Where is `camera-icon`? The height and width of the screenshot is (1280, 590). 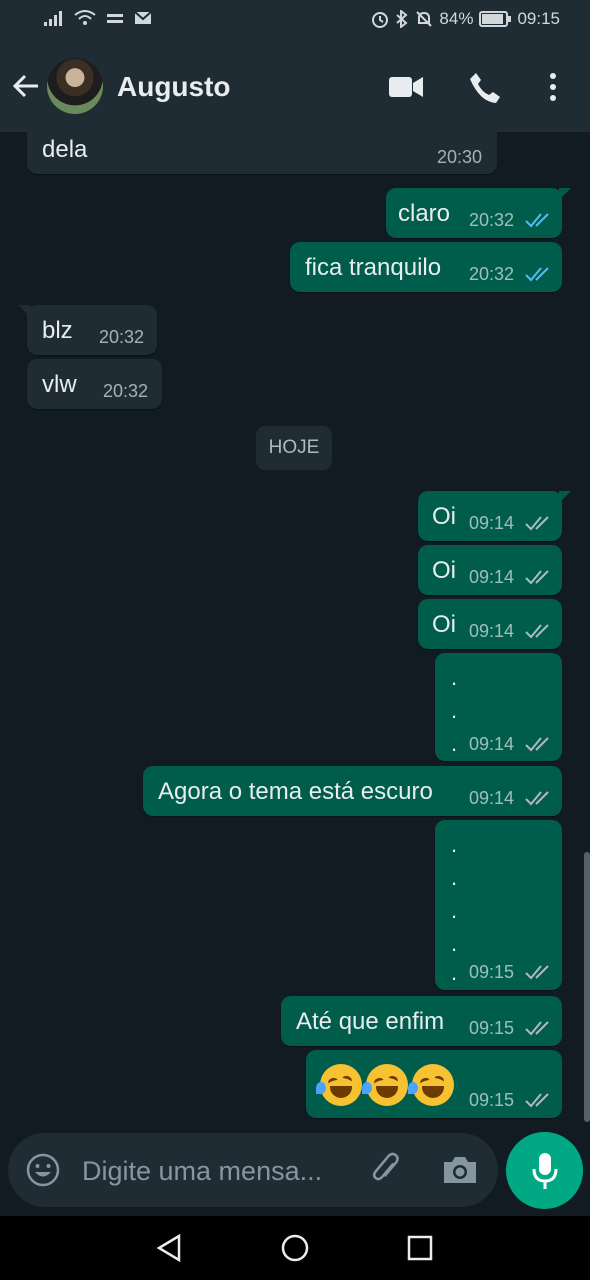 camera-icon is located at coordinates (460, 1170).